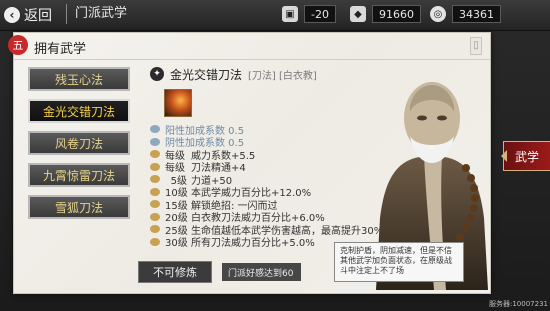 This screenshot has height=311, width=550. I want to click on silver-icon: ◆, so click(358, 14).